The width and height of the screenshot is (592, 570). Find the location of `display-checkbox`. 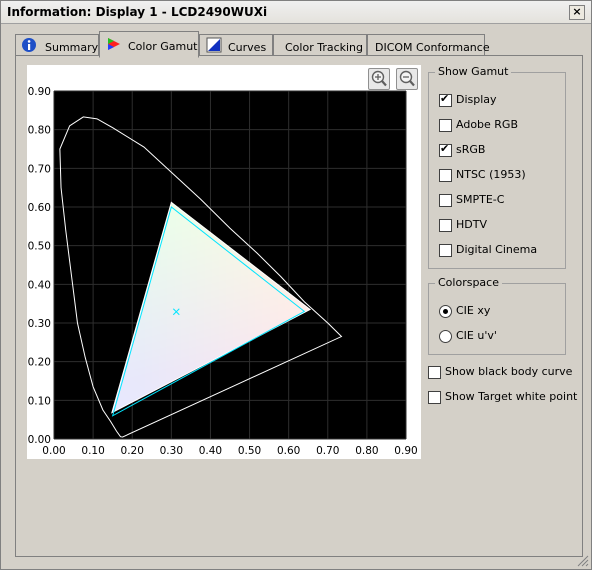

display-checkbox is located at coordinates (445, 99).